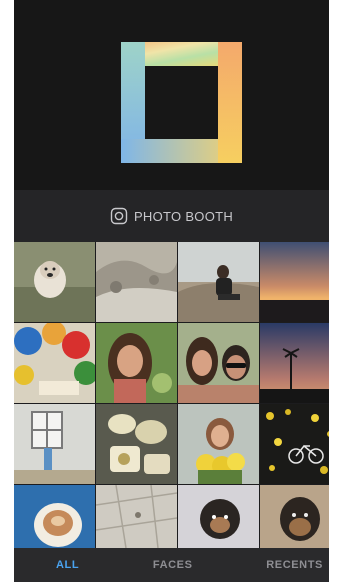  I want to click on photo-thumbnail-beach, so click(218, 282).